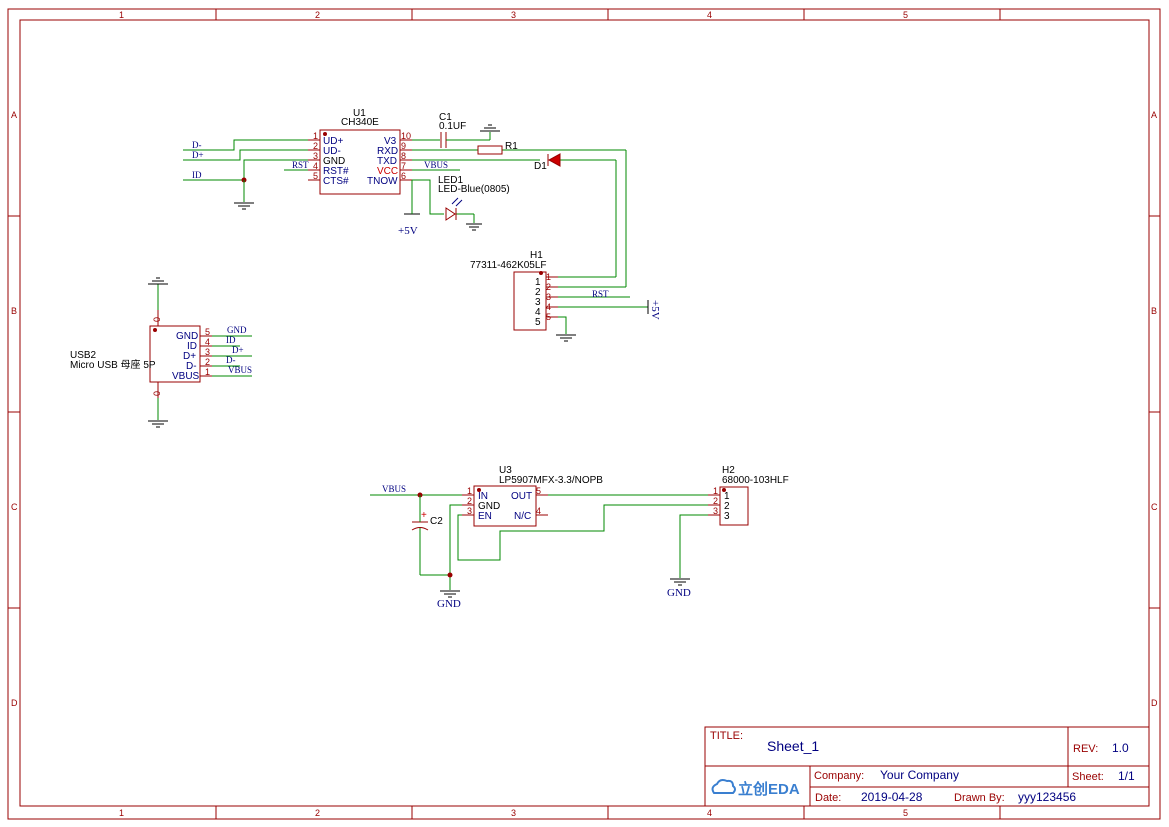  I want to click on net-label-plus5v-h1: +5V, so click(655, 310).